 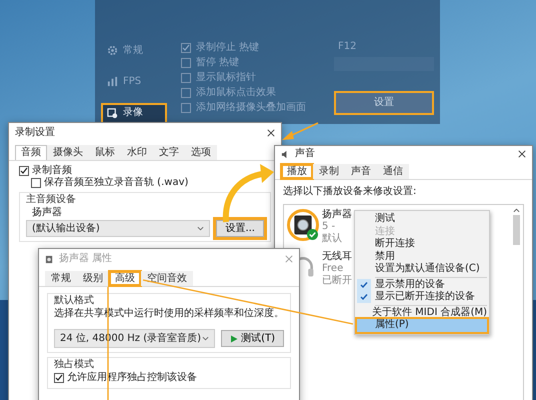 What do you see at coordinates (422, 269) in the screenshot?
I see `menu-item: 设置为默认通信设备(C)` at bounding box center [422, 269].